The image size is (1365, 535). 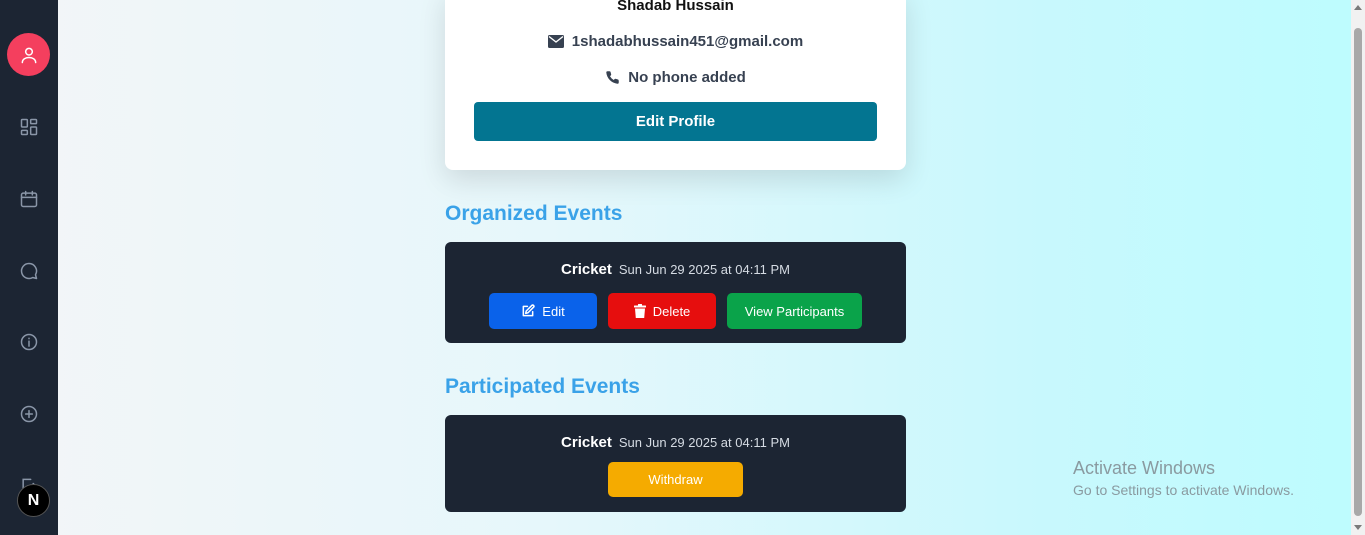 I want to click on profile-phone: No phone added, so click(x=687, y=77).